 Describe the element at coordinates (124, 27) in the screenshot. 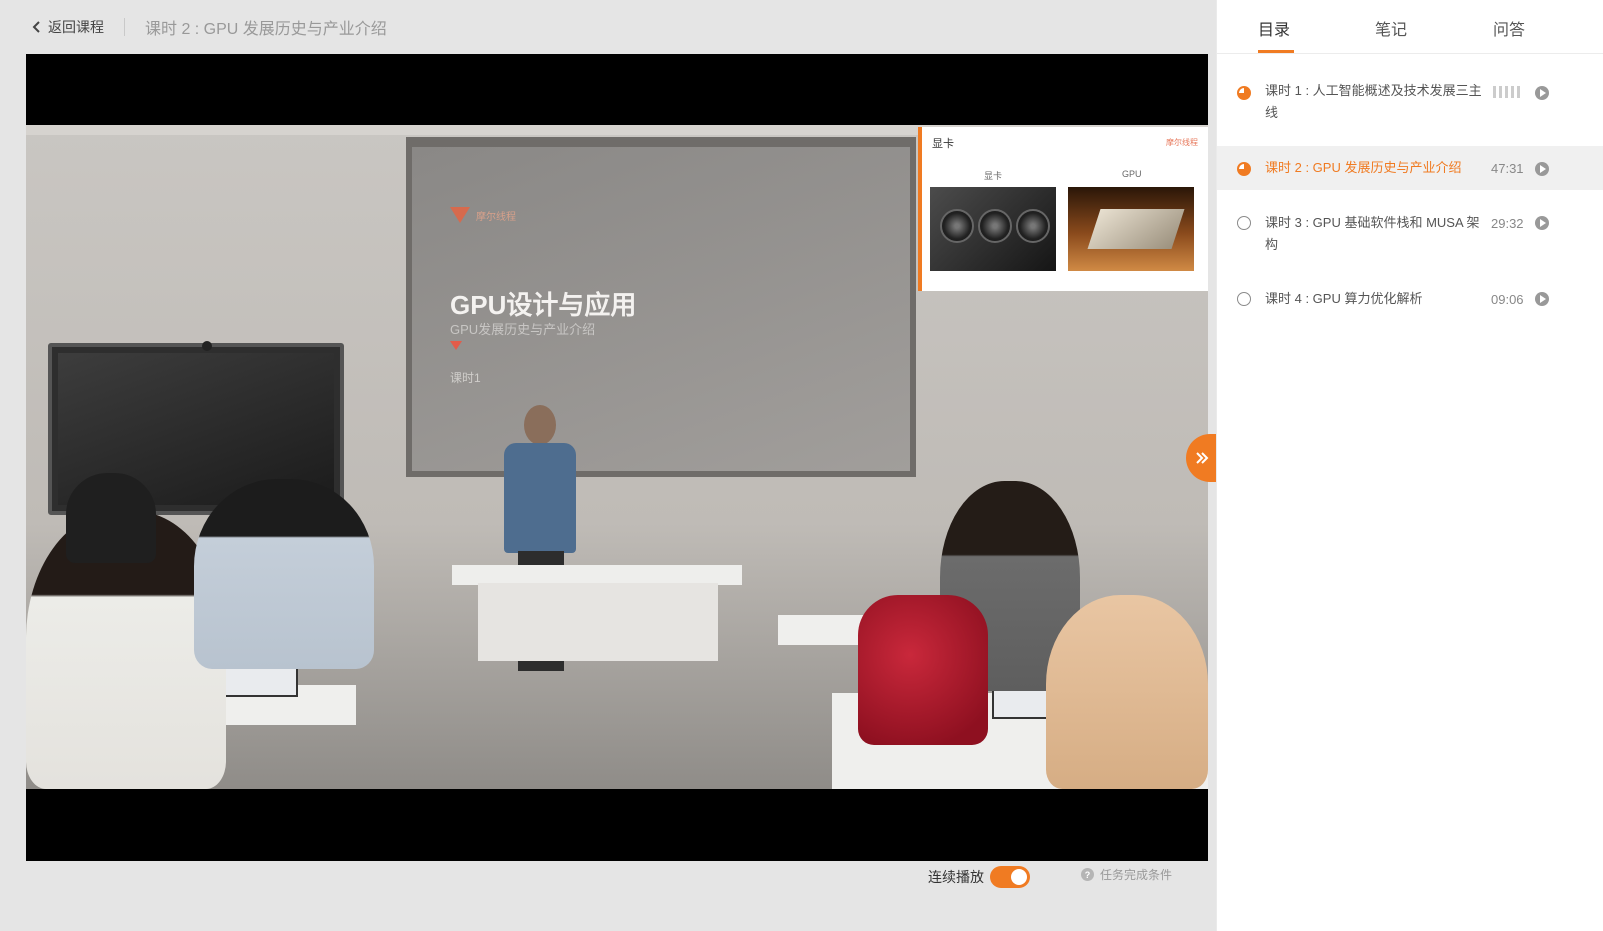

I see `divider` at that location.